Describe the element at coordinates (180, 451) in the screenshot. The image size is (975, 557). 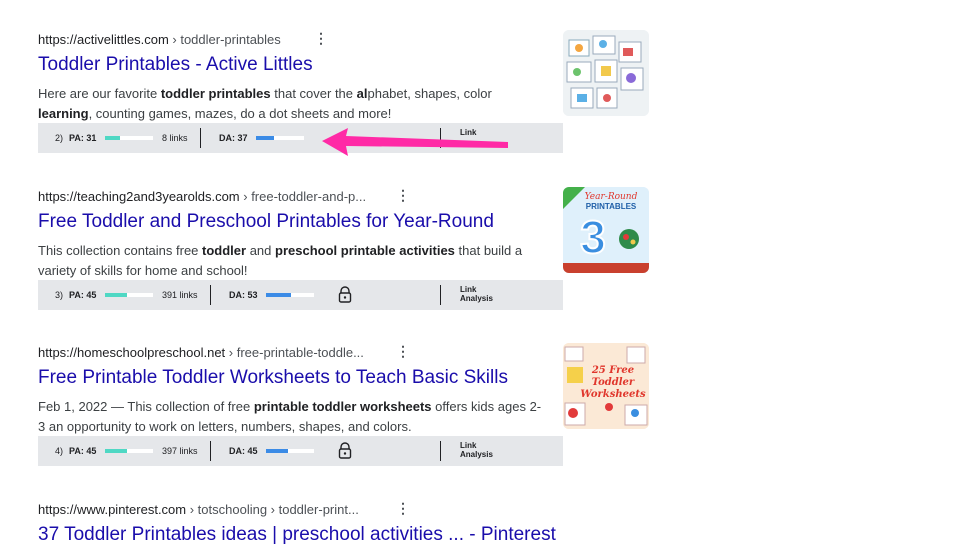
I see `links-count: 397 links` at that location.